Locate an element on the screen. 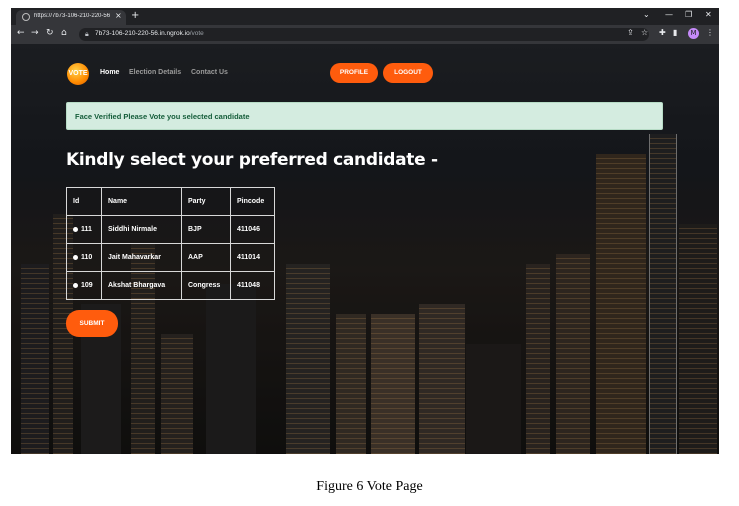 The width and height of the screenshot is (739, 506). header-pincode: Pincode is located at coordinates (252, 201).